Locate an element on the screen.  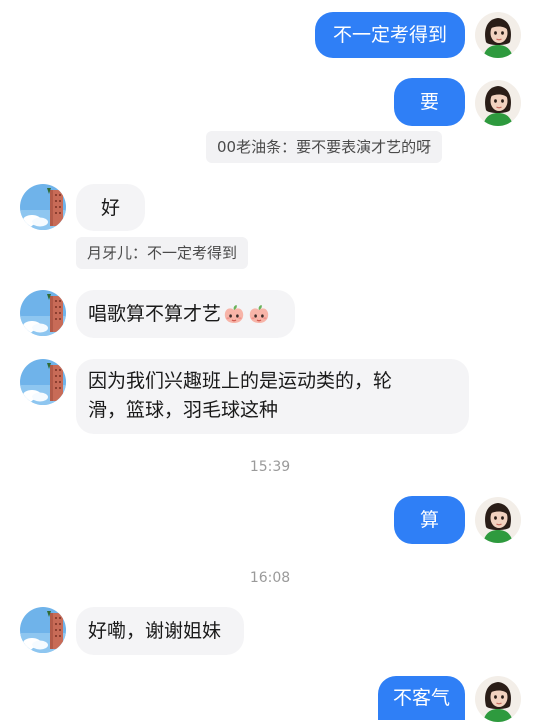
incoming-message: 好嘞，谢谢姐妹 is located at coordinates (160, 631).